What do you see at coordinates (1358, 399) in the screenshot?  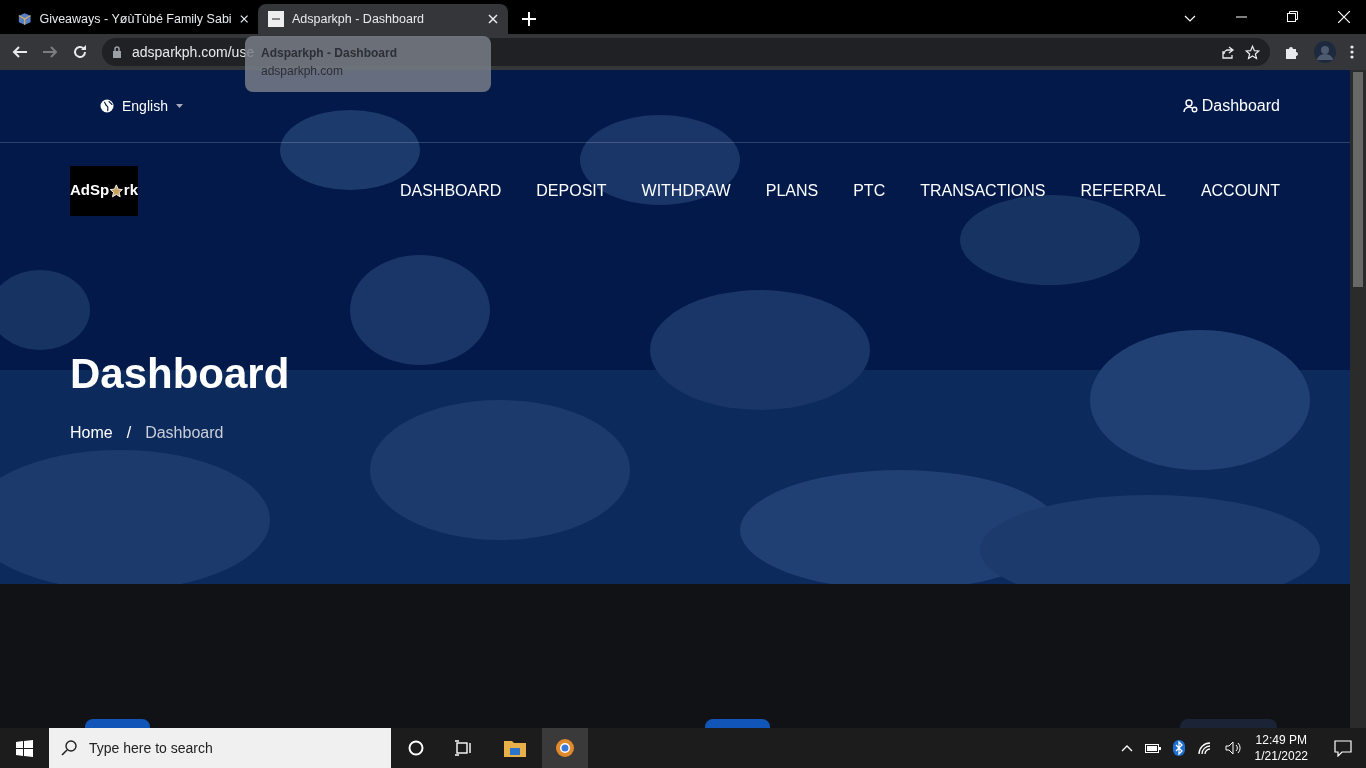 I see `scrollbar` at bounding box center [1358, 399].